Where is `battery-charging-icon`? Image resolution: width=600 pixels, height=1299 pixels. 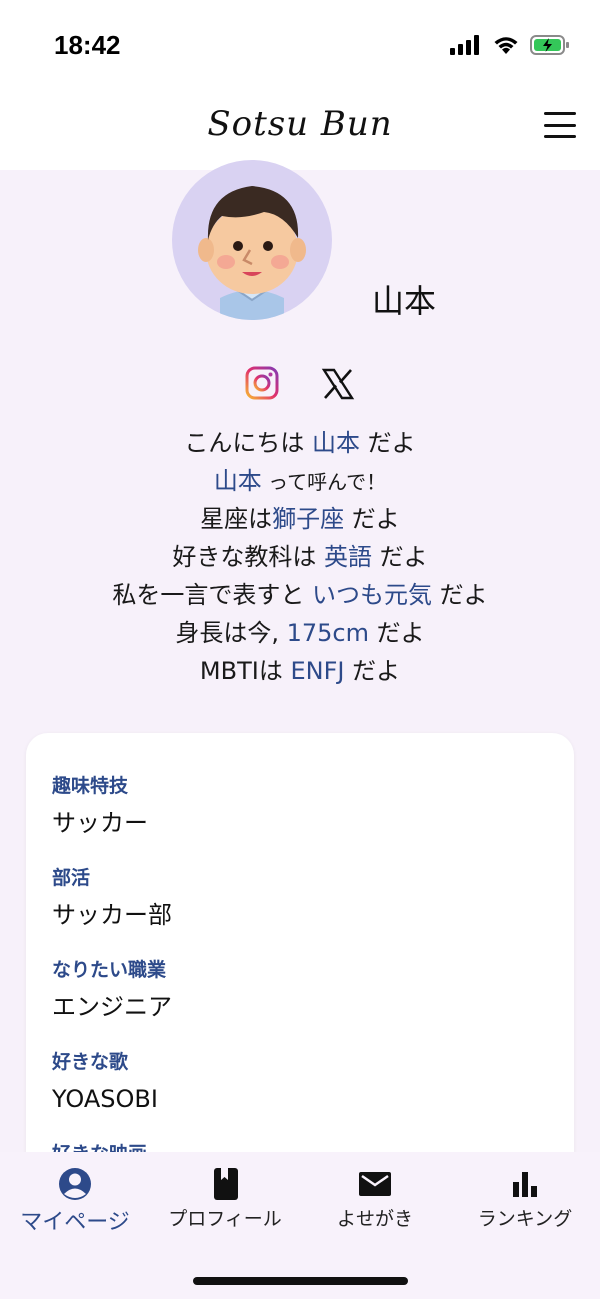
battery-charging-icon is located at coordinates (549, 45).